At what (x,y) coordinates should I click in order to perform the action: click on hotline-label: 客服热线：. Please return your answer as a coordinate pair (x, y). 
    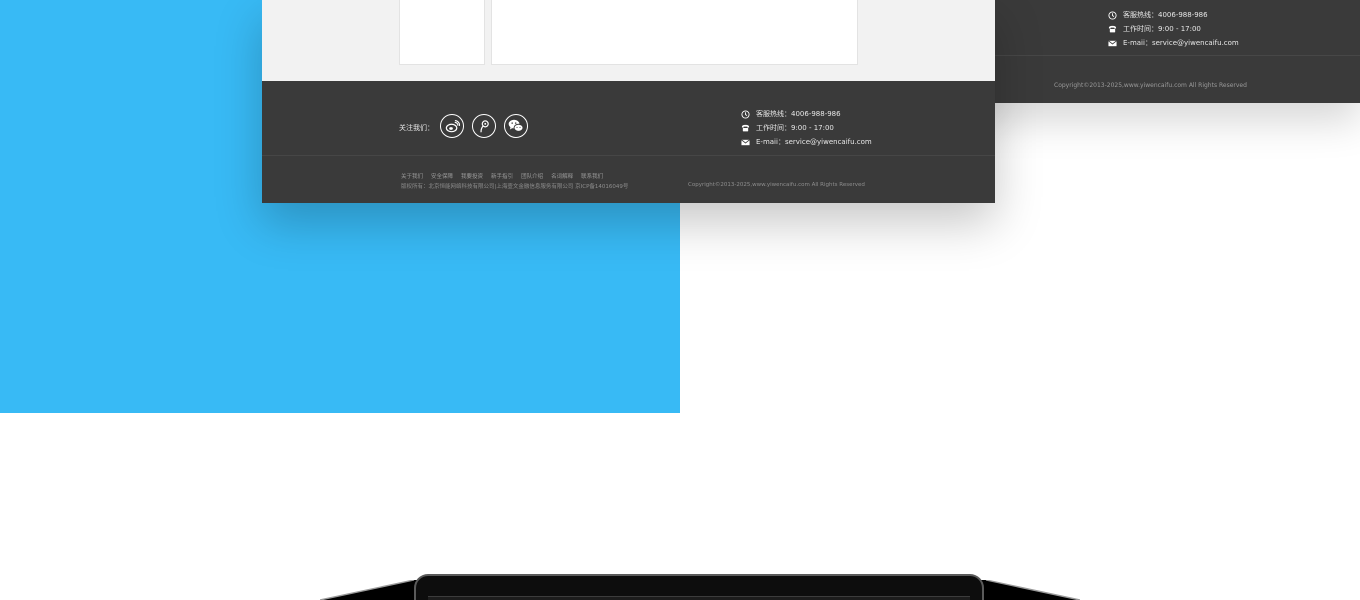
    Looking at the image, I should click on (773, 114).